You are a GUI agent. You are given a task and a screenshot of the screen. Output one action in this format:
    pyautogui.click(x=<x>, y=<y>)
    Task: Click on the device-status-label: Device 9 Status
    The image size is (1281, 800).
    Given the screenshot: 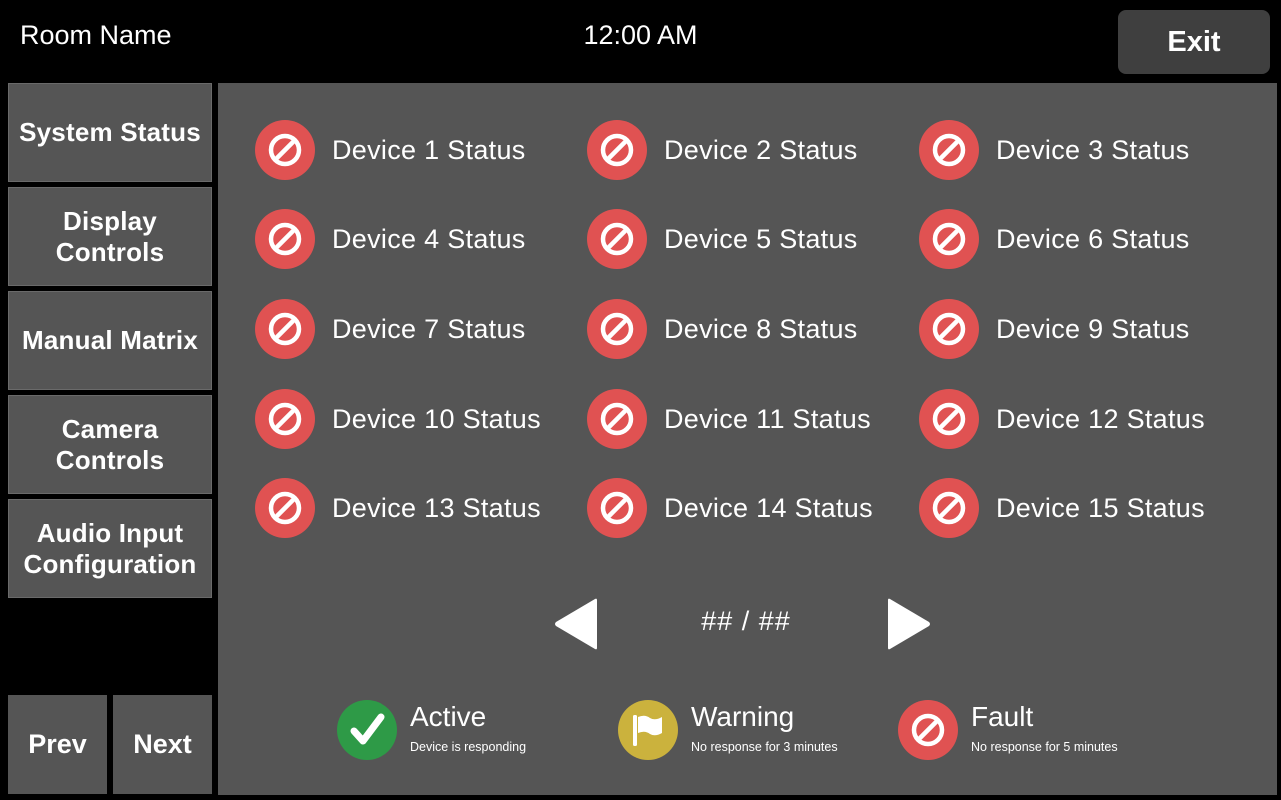 What is the action you would take?
    pyautogui.click(x=1093, y=328)
    